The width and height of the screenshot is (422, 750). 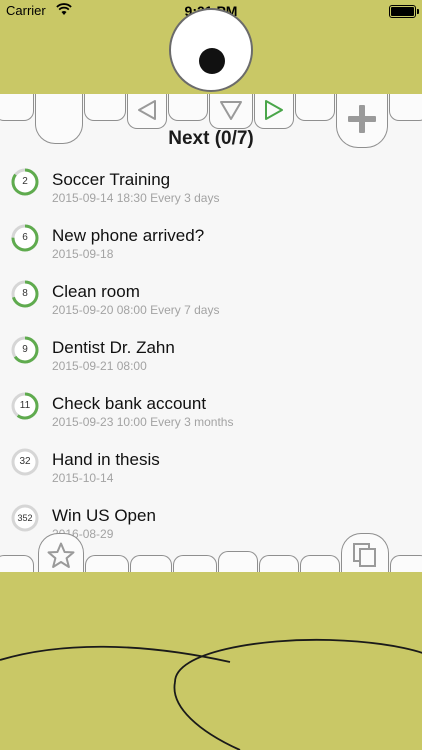 What do you see at coordinates (83, 478) in the screenshot?
I see `task-subtitle: 2015-10-14` at bounding box center [83, 478].